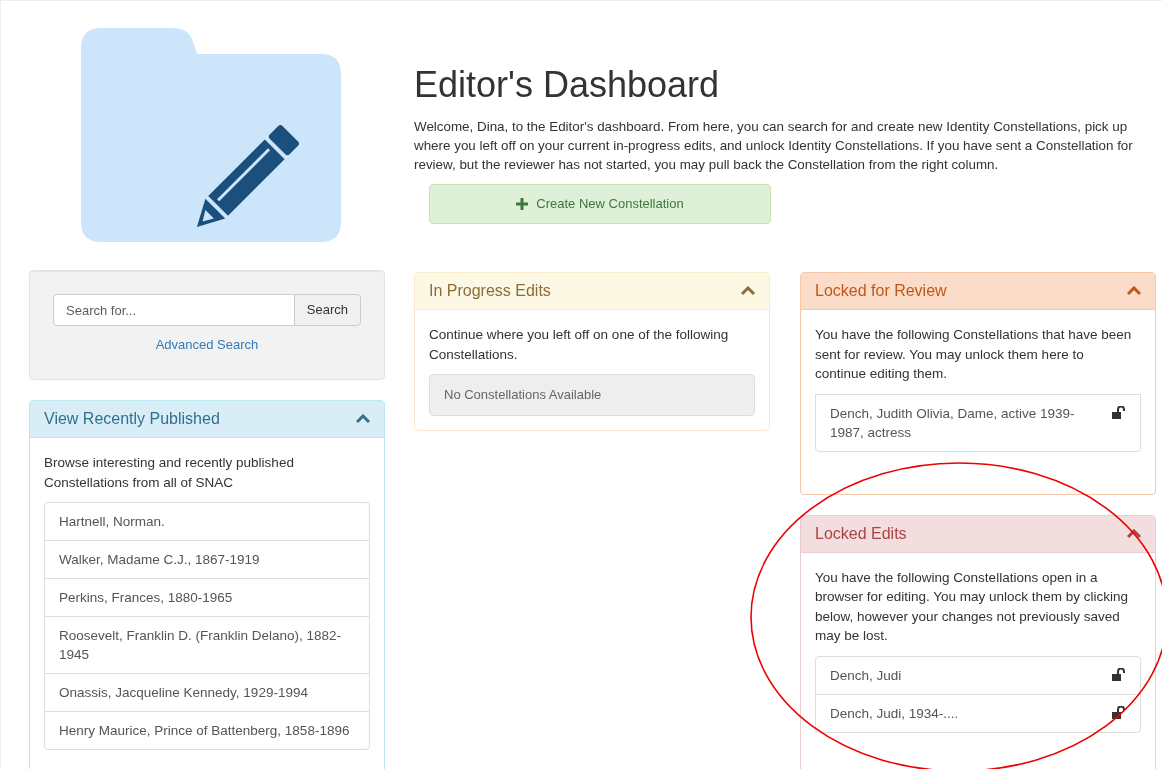  I want to click on intro-text: Welcome, Dina, to the Editor's dashboard. From here, you can search for and create new Identity Constellations, pick up where you left off on your current in-progress edits, and unlock Identity Constellations. If you have sent a Constellation for review, but the reviewer has not started, you may pull back the Constellation from the right column., so click(774, 146).